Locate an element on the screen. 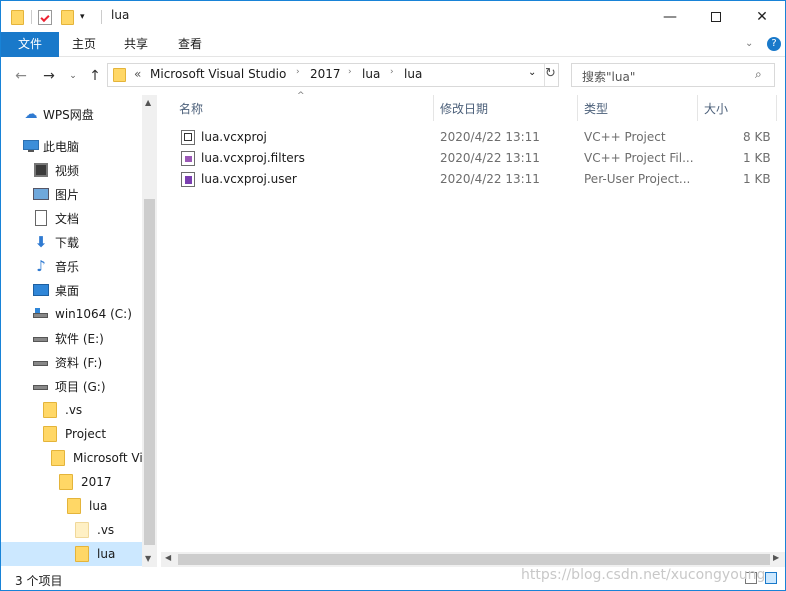  chevron-down-icon: ⌄ is located at coordinates (73, 76).